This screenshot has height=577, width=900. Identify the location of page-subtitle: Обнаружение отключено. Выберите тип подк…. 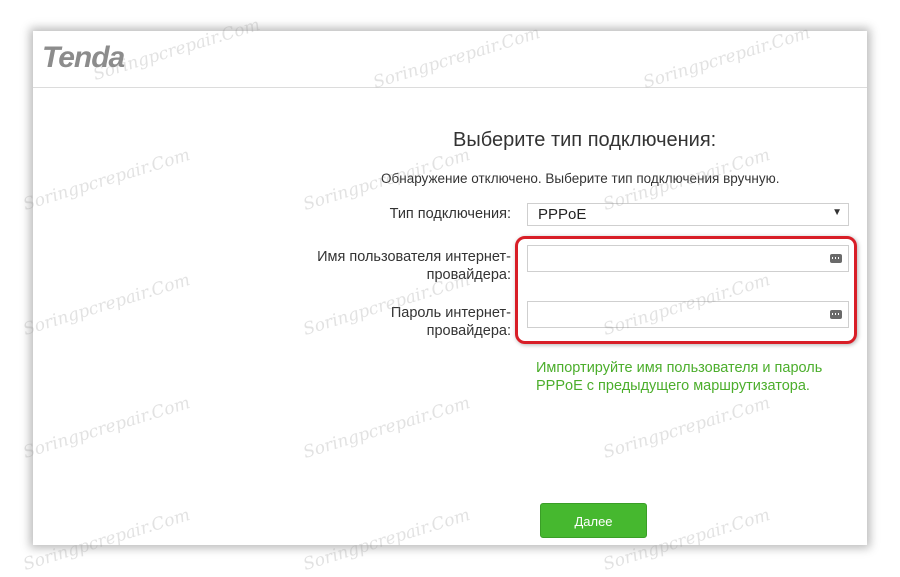
(580, 178).